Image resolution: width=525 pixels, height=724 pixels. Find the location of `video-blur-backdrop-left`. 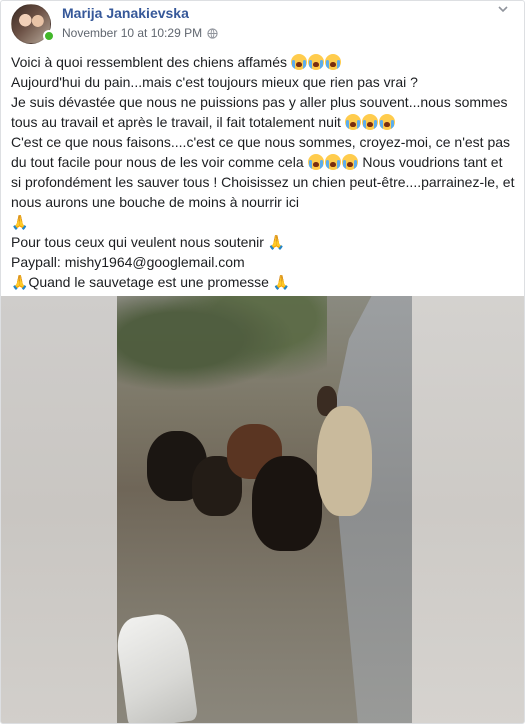

video-blur-backdrop-left is located at coordinates (59, 509).